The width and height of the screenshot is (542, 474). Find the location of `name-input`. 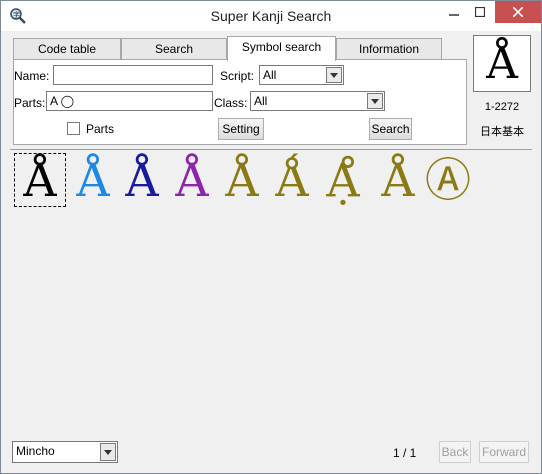

name-input is located at coordinates (133, 75).